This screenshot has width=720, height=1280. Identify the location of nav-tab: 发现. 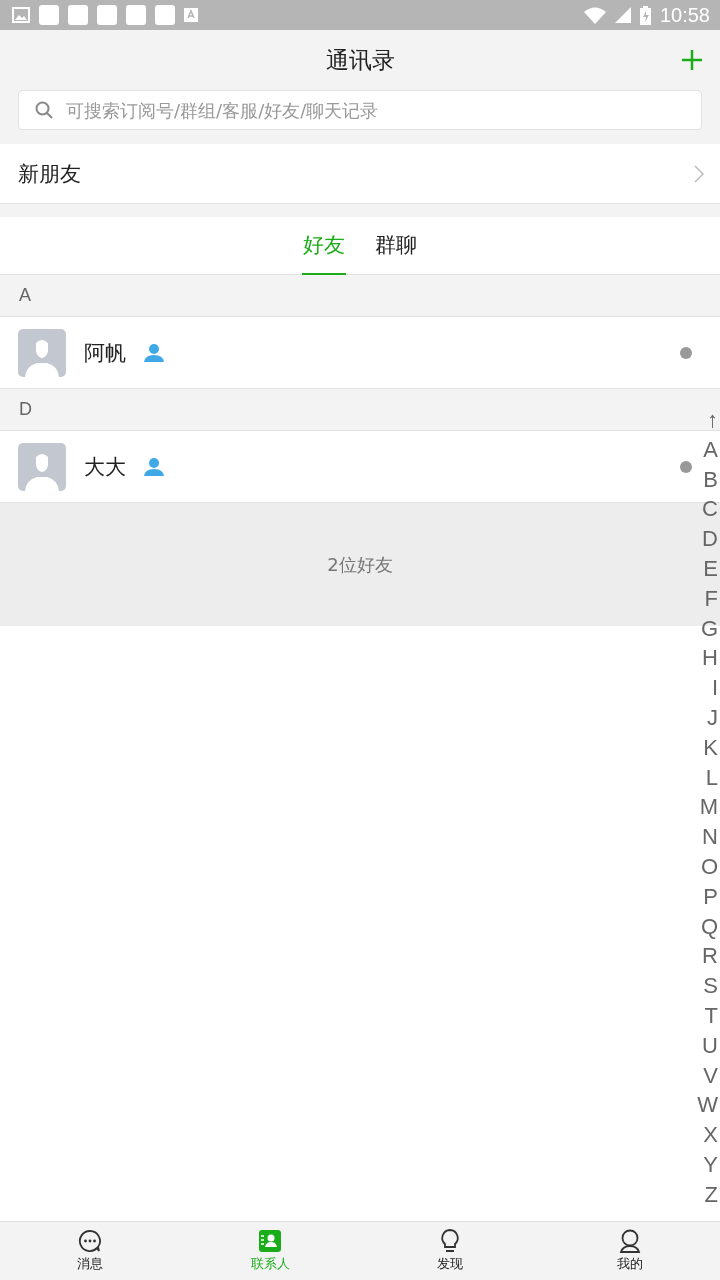
(450, 1251).